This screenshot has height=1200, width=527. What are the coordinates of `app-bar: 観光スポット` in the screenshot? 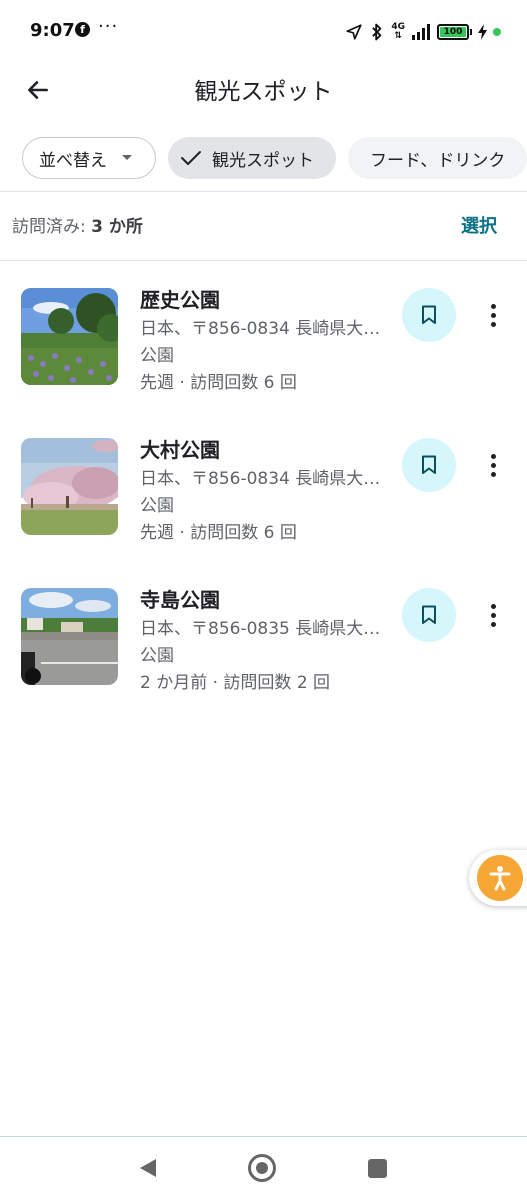 It's located at (263, 90).